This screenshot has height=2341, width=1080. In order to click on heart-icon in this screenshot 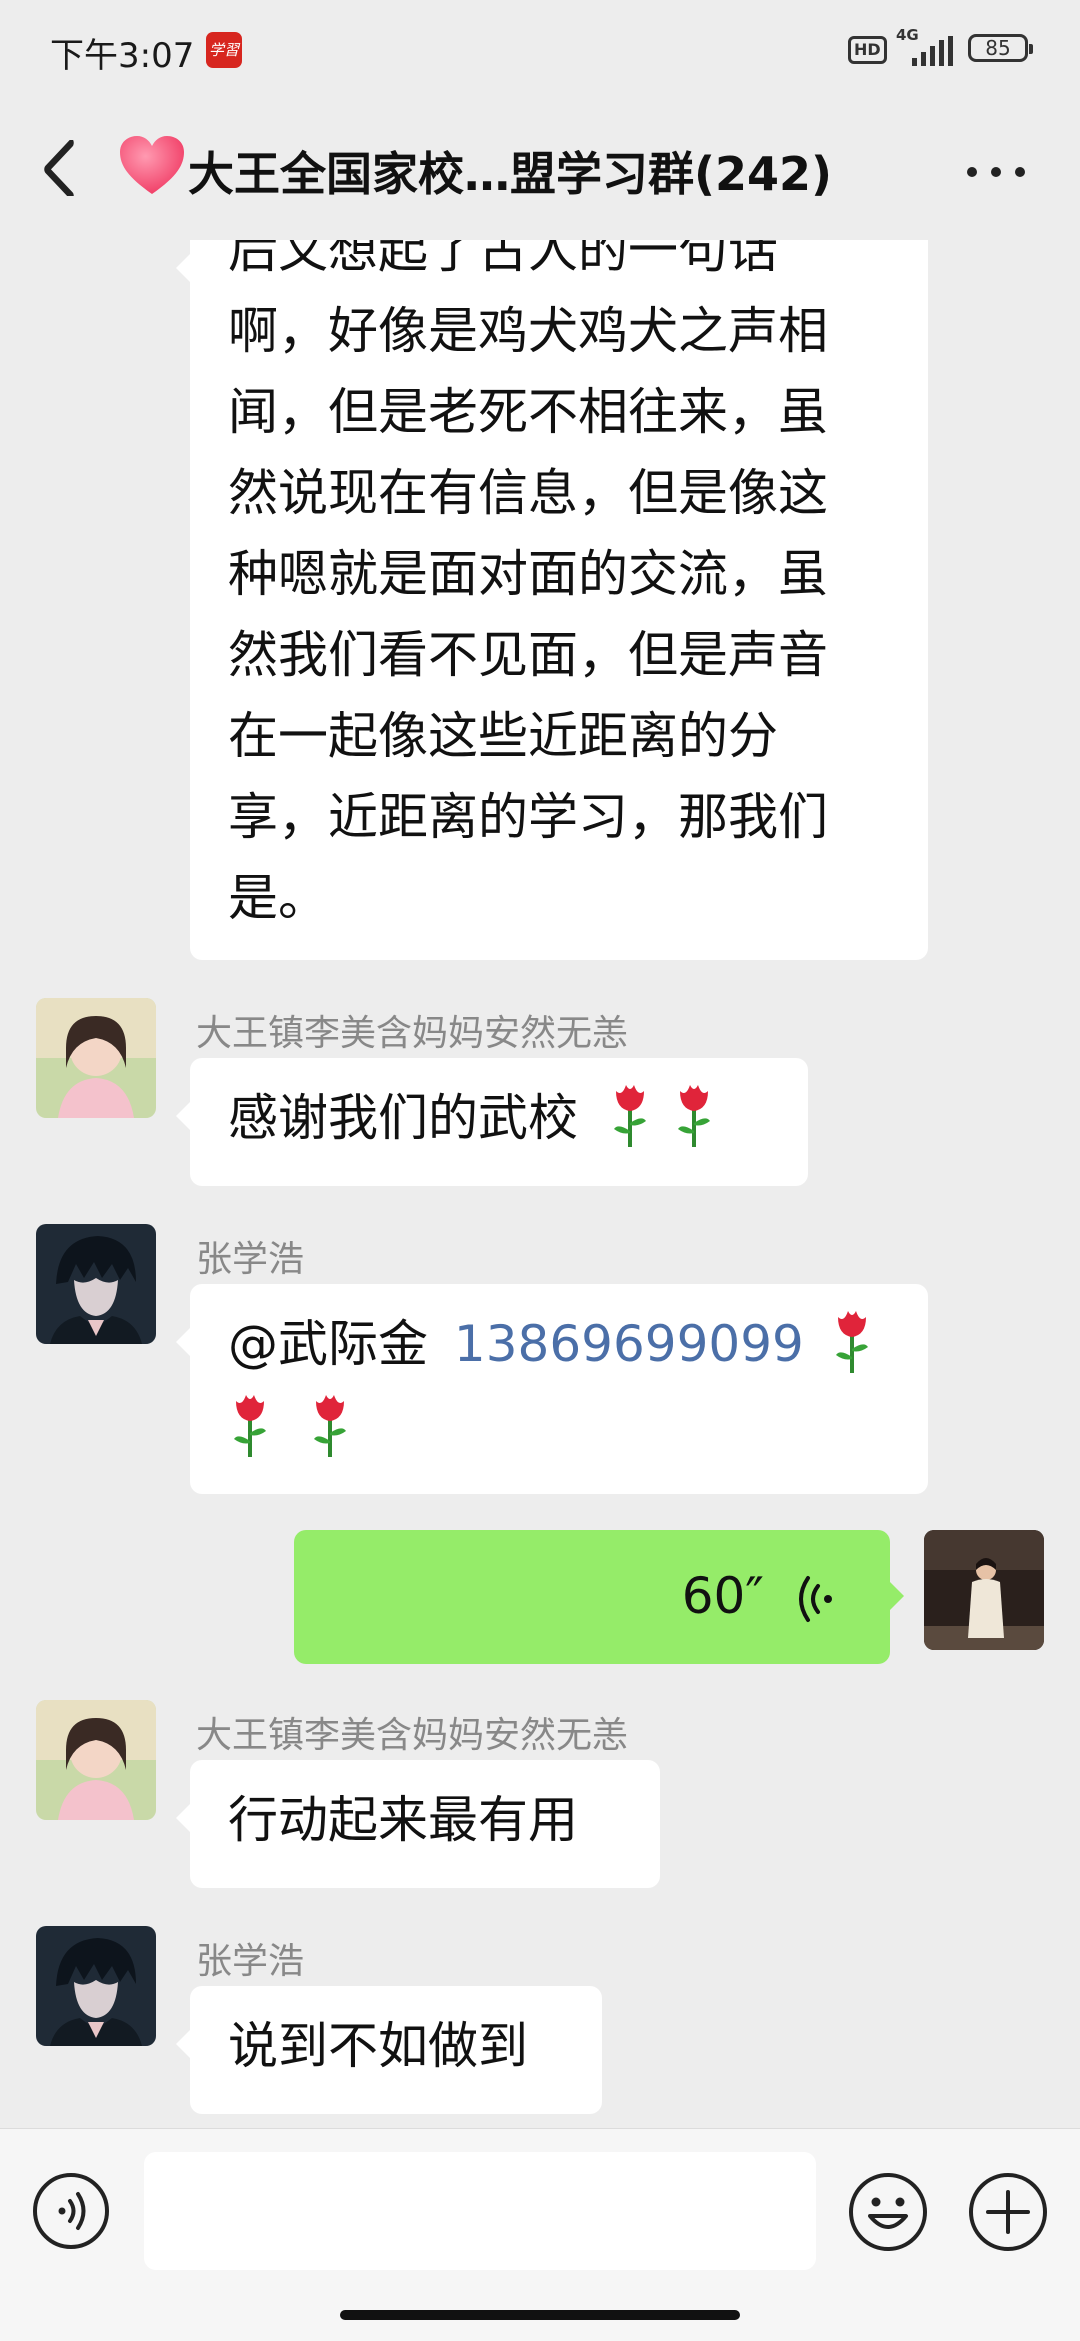, I will do `click(152, 165)`.